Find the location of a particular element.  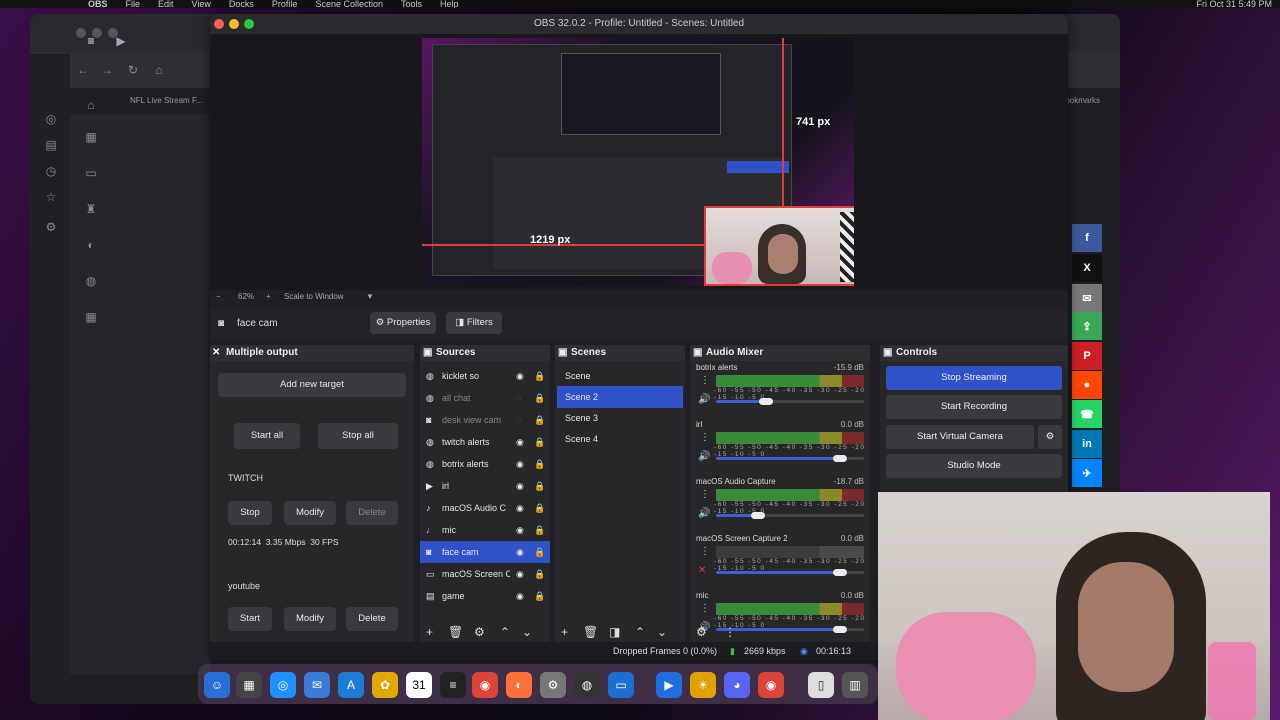

safari-icon: ◎ is located at coordinates (283, 685).